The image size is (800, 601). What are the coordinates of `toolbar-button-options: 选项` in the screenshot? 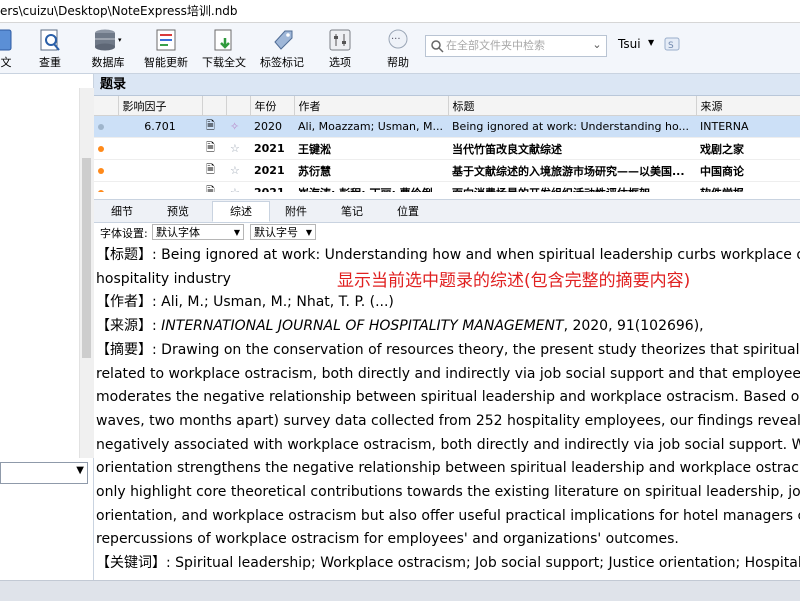 It's located at (340, 48).